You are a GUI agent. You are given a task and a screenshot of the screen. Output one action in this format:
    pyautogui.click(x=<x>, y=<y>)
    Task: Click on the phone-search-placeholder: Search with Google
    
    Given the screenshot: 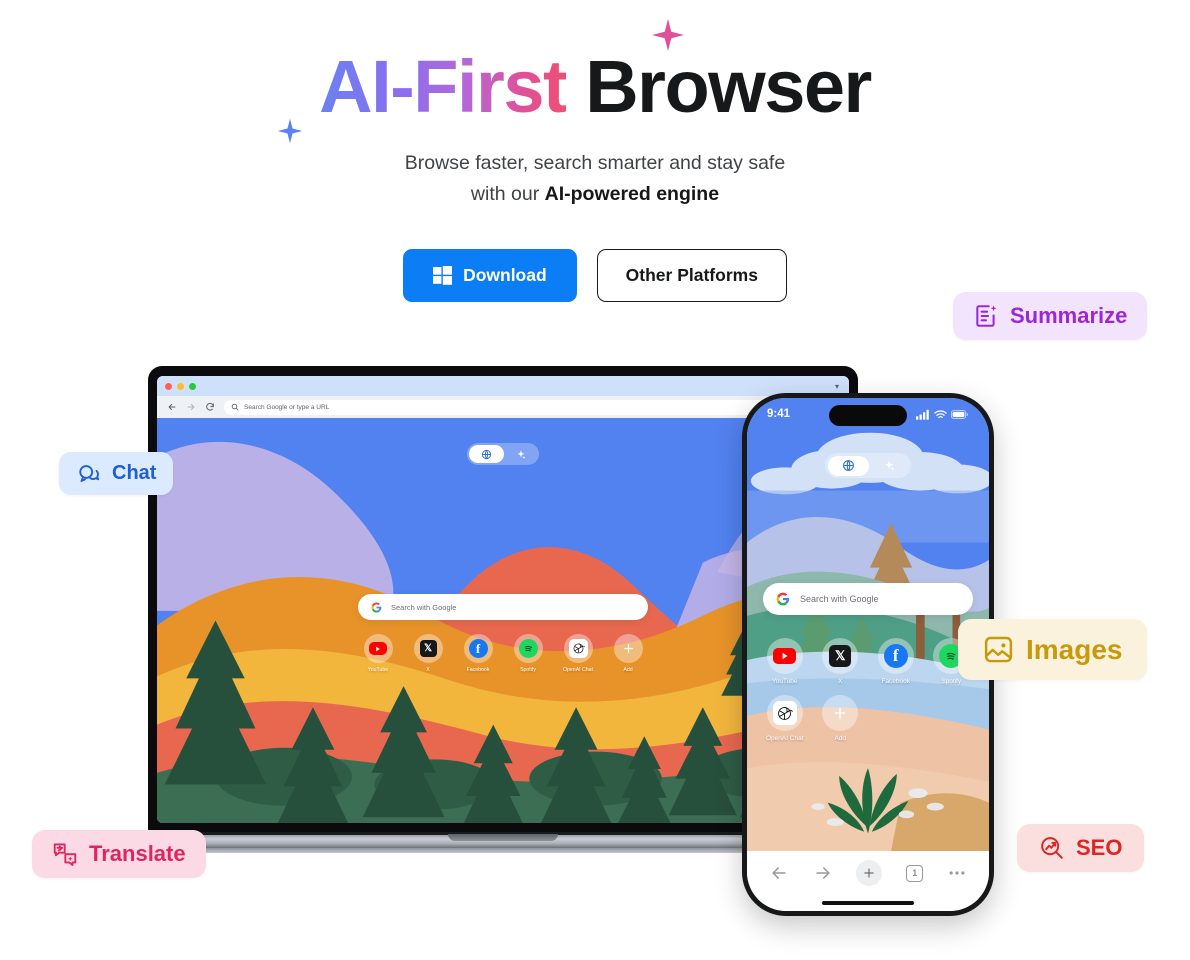 What is the action you would take?
    pyautogui.click(x=839, y=599)
    